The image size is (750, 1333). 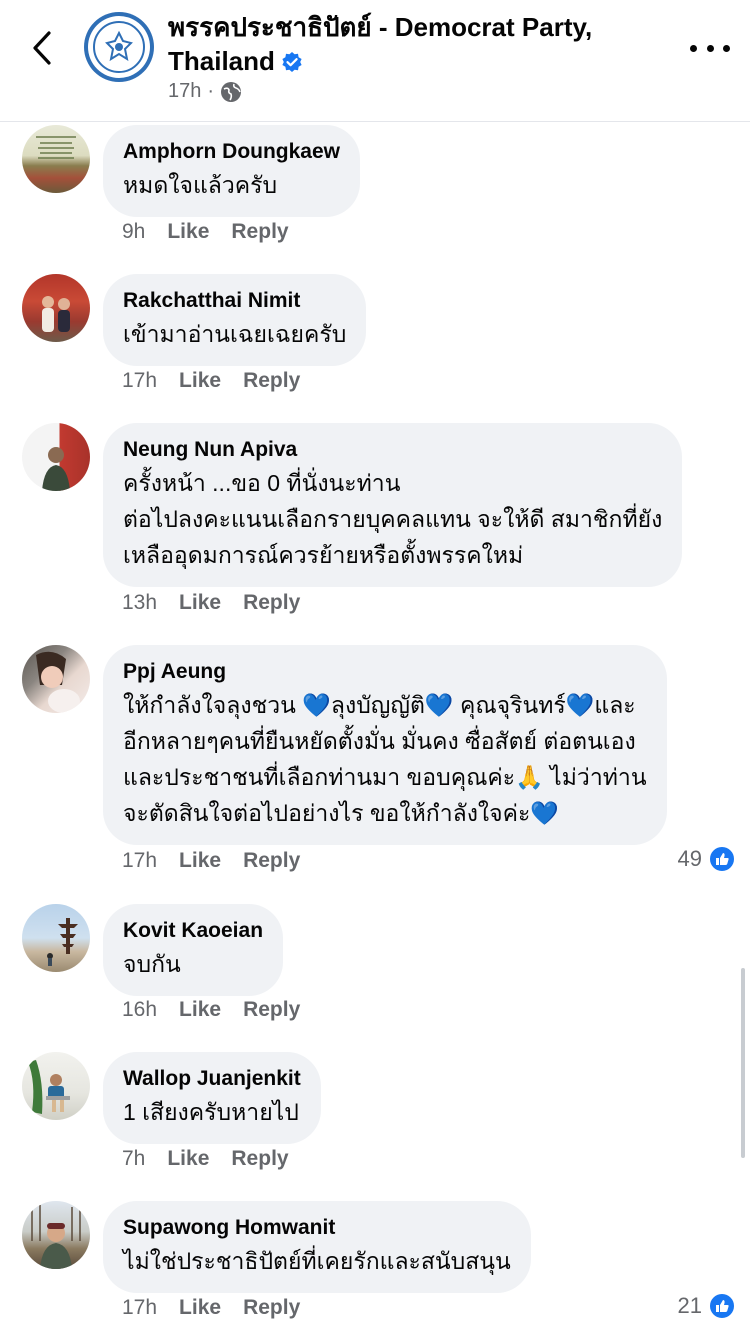 I want to click on page-avatar, so click(x=119, y=47).